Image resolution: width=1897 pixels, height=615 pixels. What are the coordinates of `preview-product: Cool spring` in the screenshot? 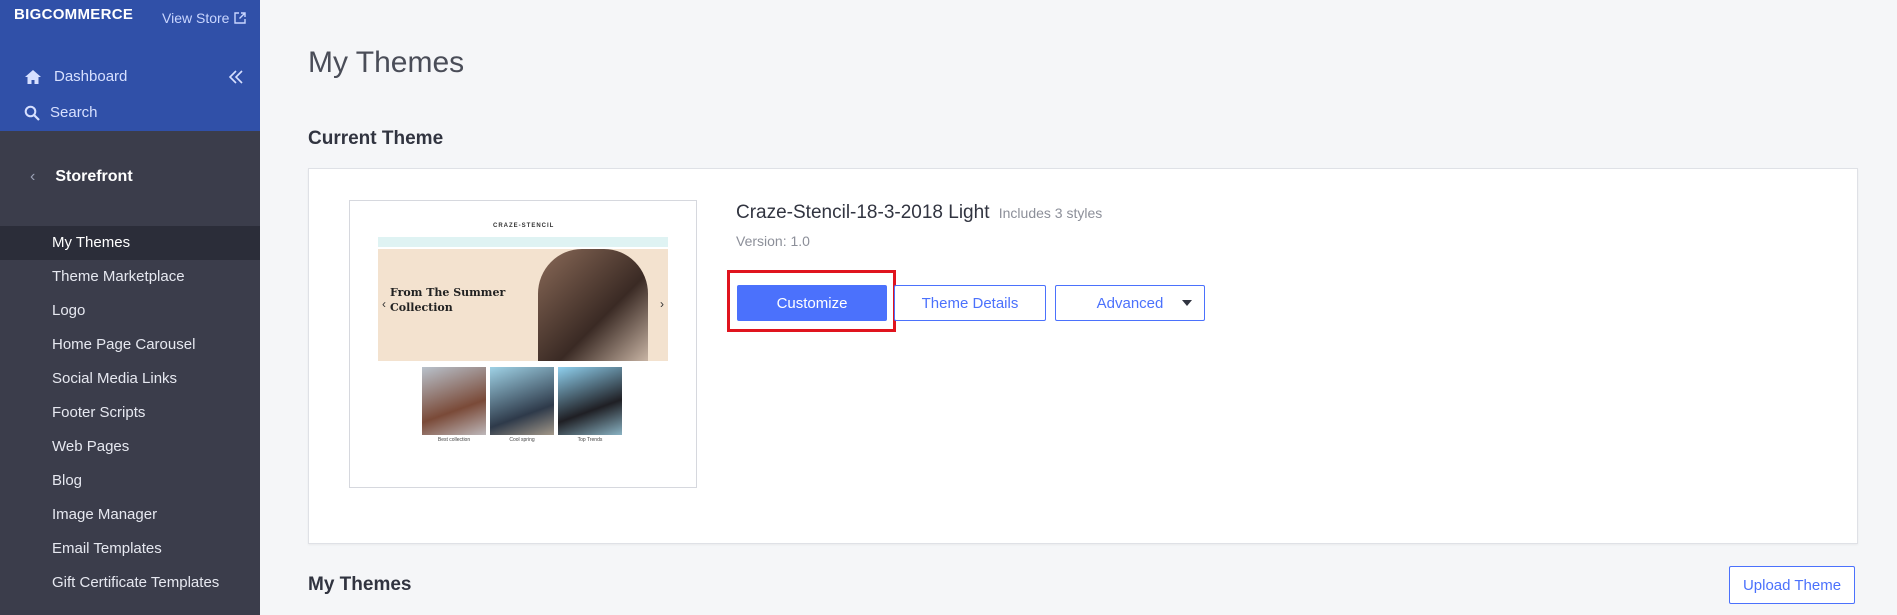 It's located at (522, 406).